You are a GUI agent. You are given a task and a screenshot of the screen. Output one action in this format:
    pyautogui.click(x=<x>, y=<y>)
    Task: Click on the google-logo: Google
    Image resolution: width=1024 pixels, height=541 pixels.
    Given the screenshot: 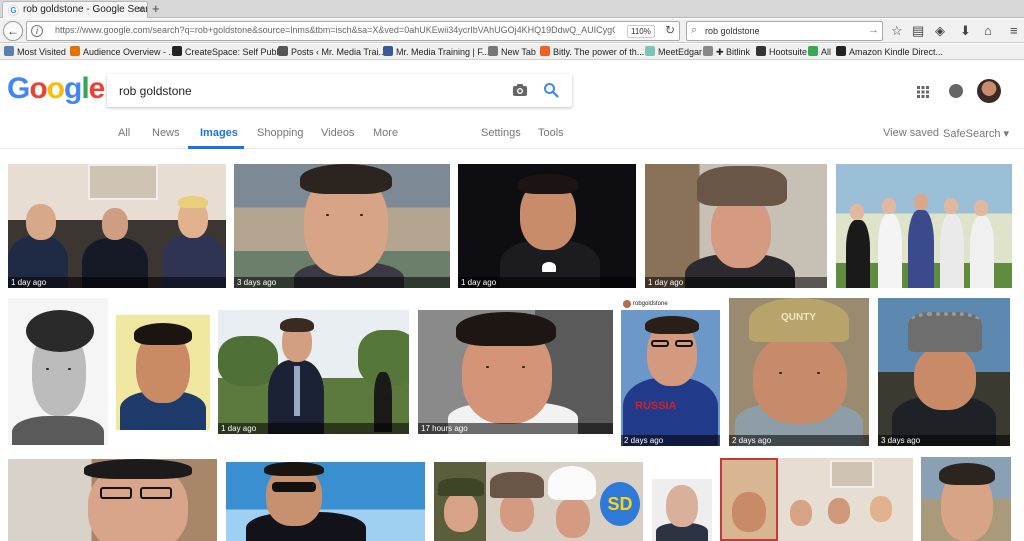 What is the action you would take?
    pyautogui.click(x=56, y=89)
    